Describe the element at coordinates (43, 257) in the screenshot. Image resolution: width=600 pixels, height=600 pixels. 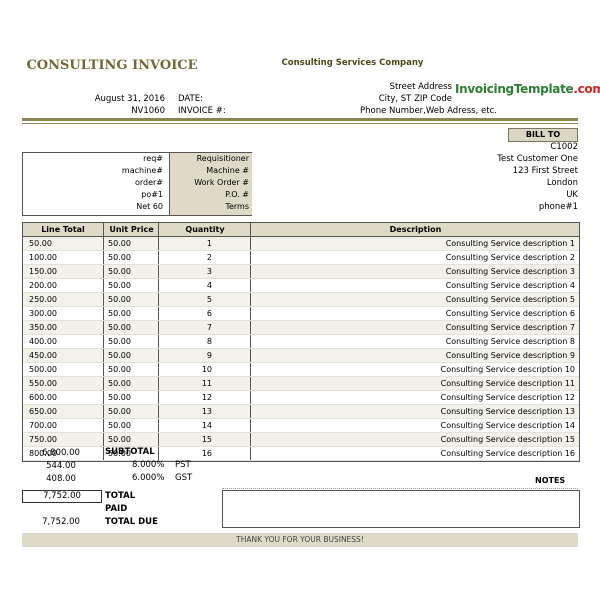
I see `line-total-cell: 100.00` at that location.